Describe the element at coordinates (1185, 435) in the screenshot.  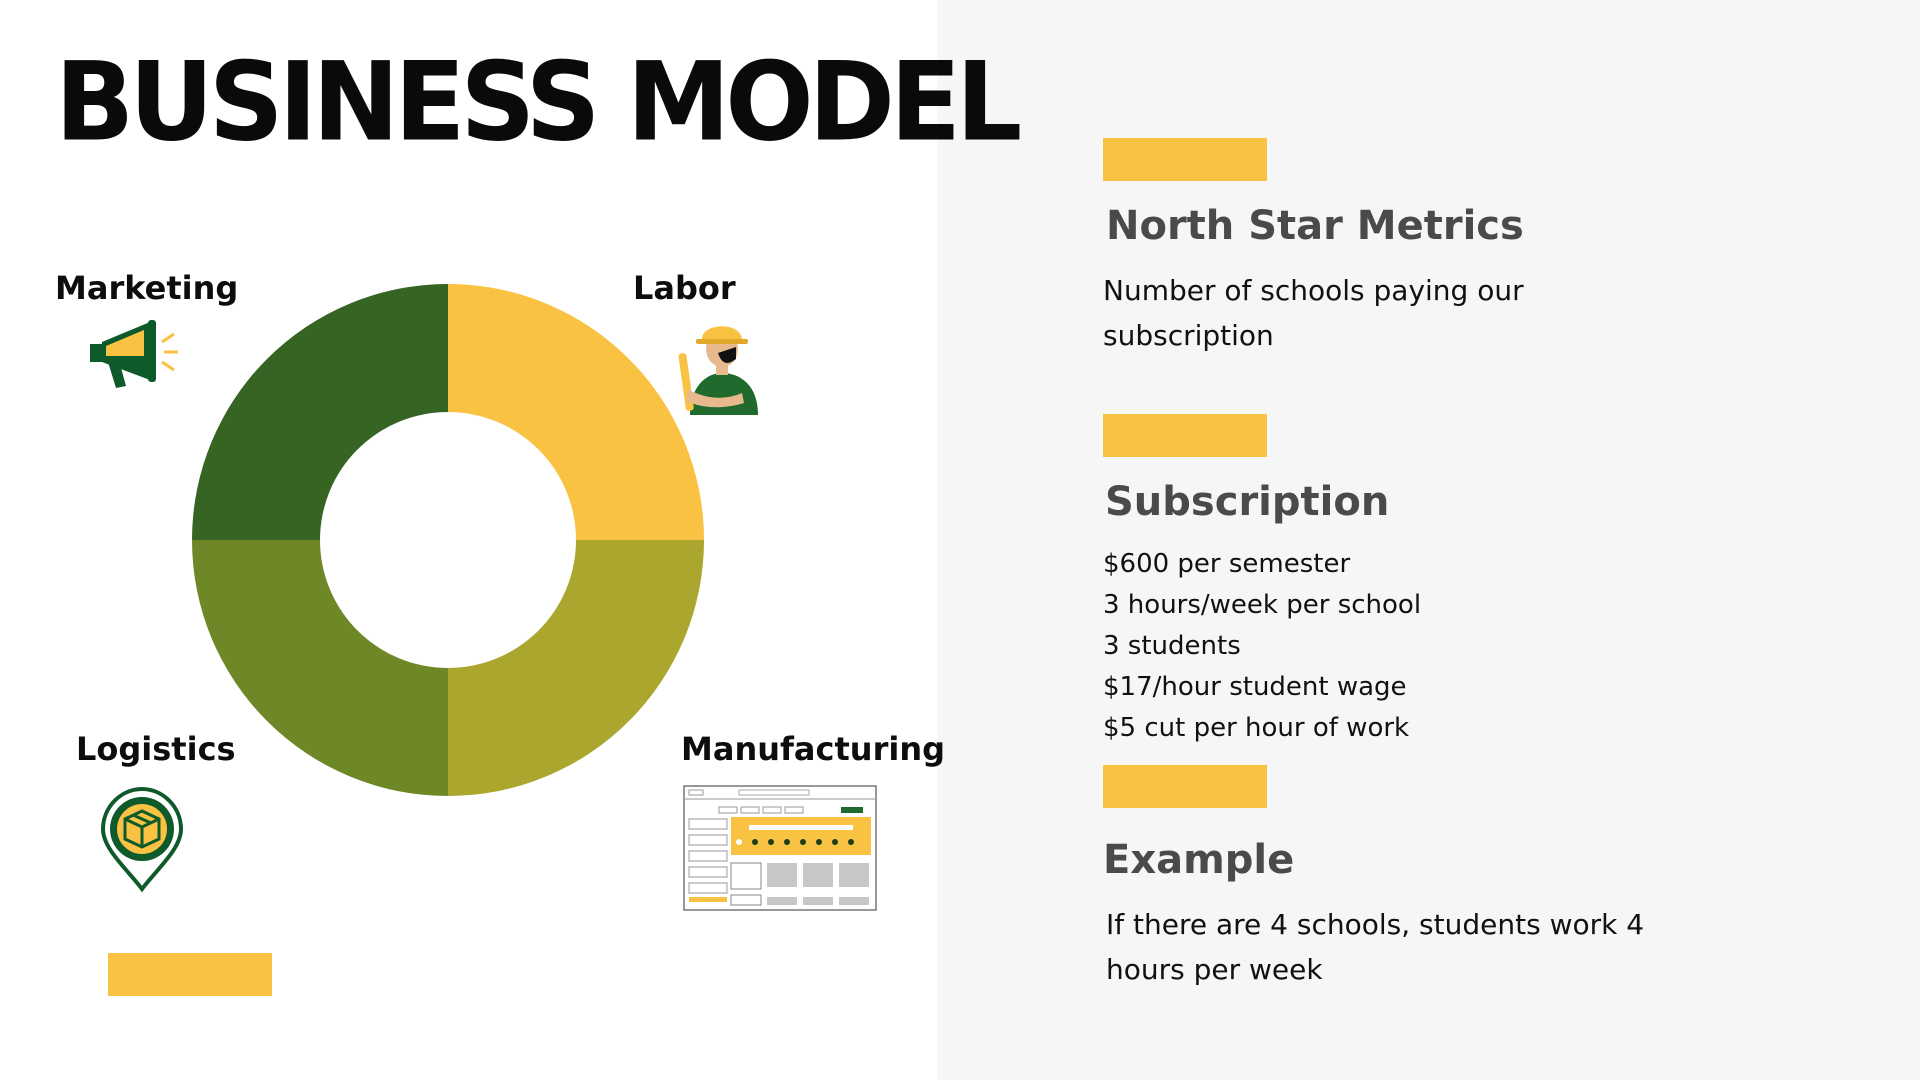
I see `accent-bar-subscription` at that location.